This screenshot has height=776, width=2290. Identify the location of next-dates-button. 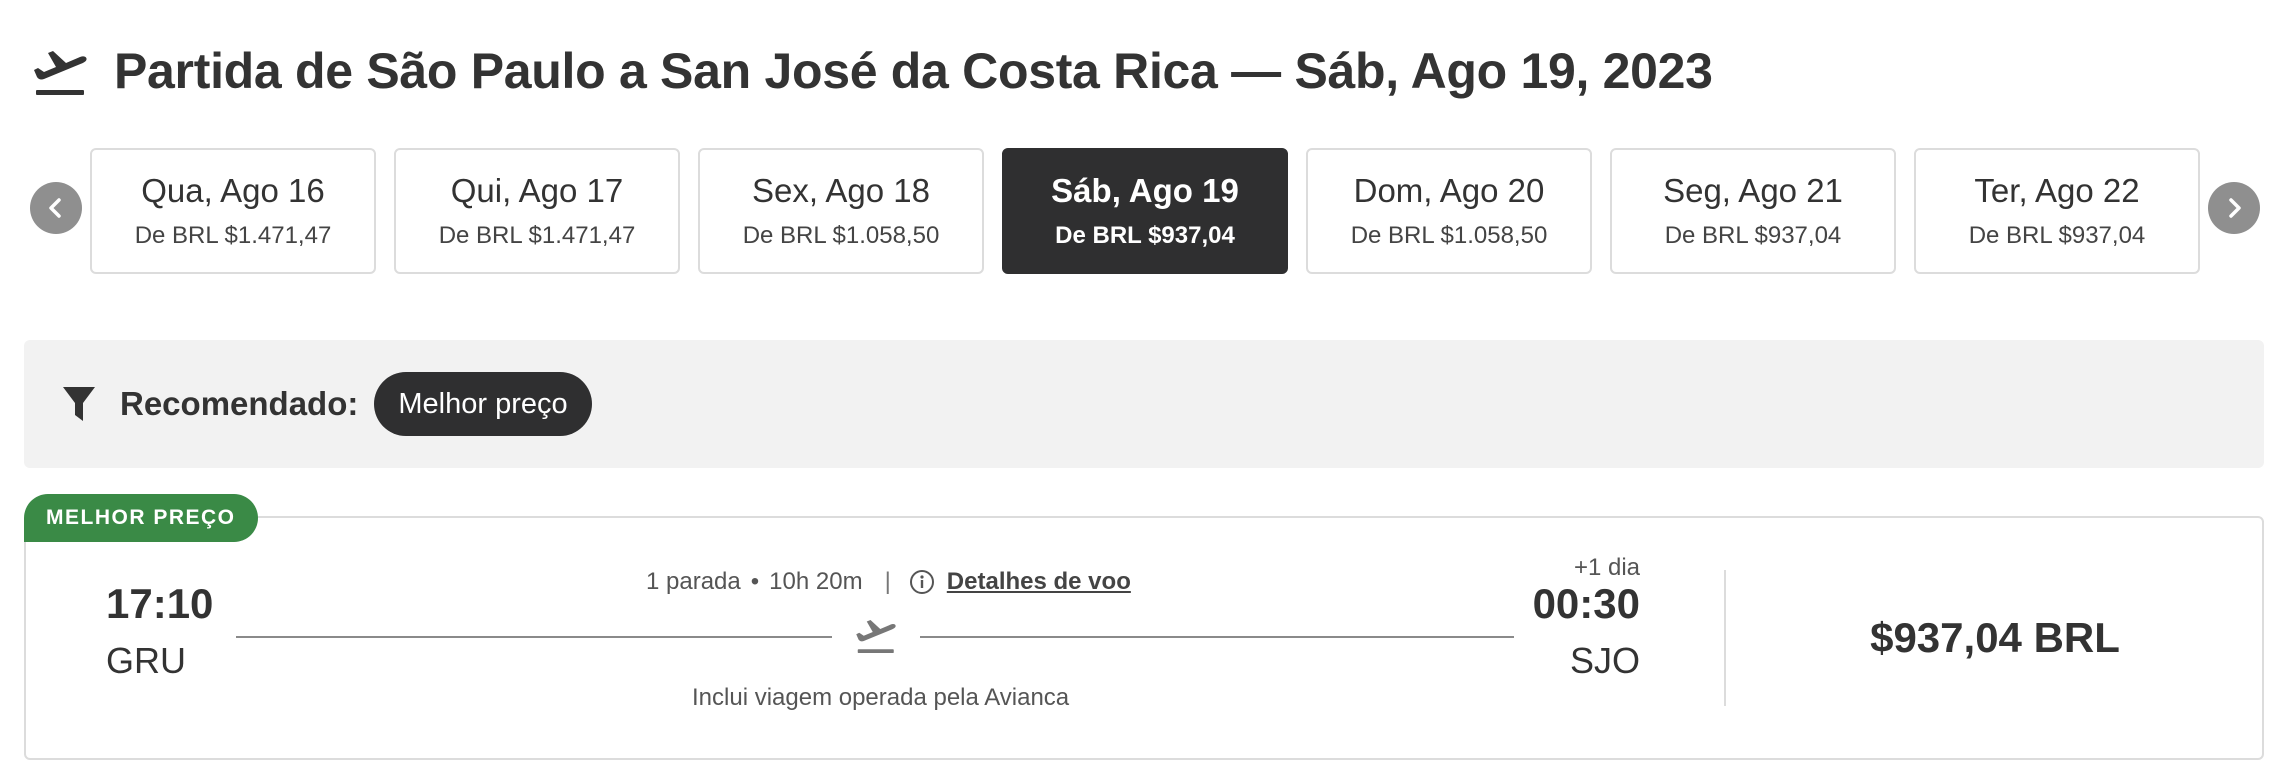
(2234, 208).